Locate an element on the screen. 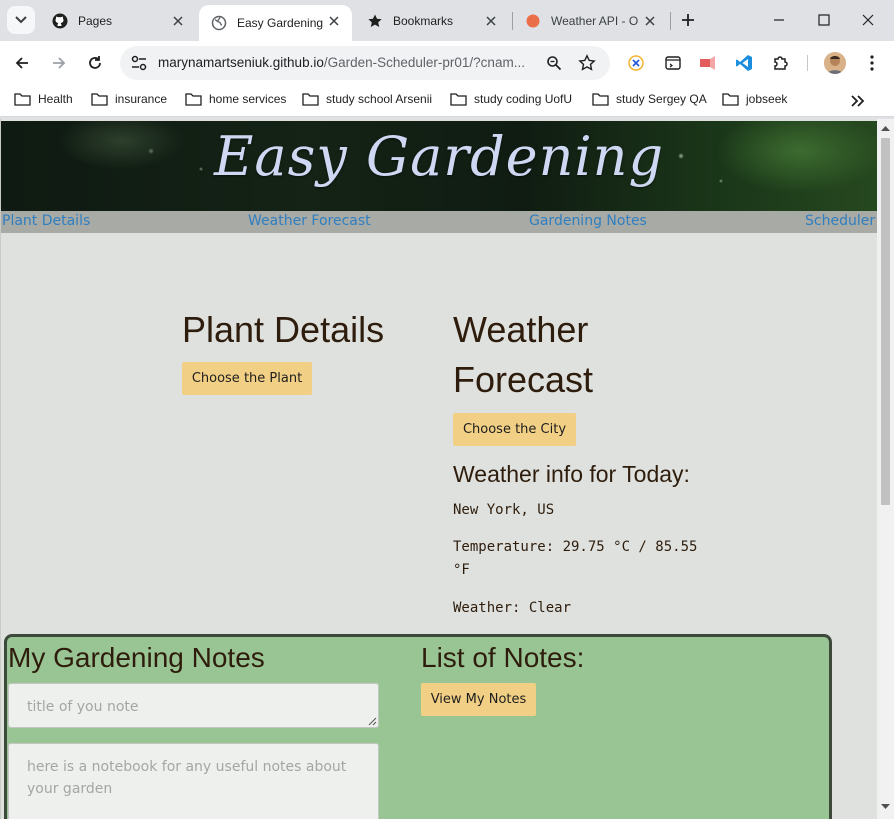 Image resolution: width=894 pixels, height=819 pixels. zoom-search-icon is located at coordinates (554, 63).